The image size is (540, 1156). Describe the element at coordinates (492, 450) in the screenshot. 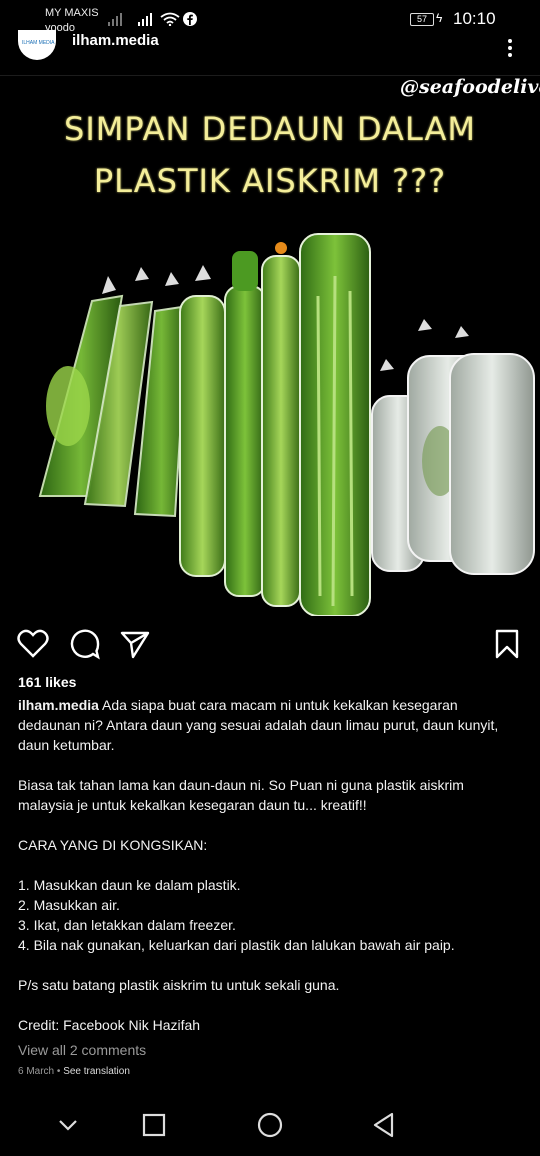

I see `right-bag` at that location.